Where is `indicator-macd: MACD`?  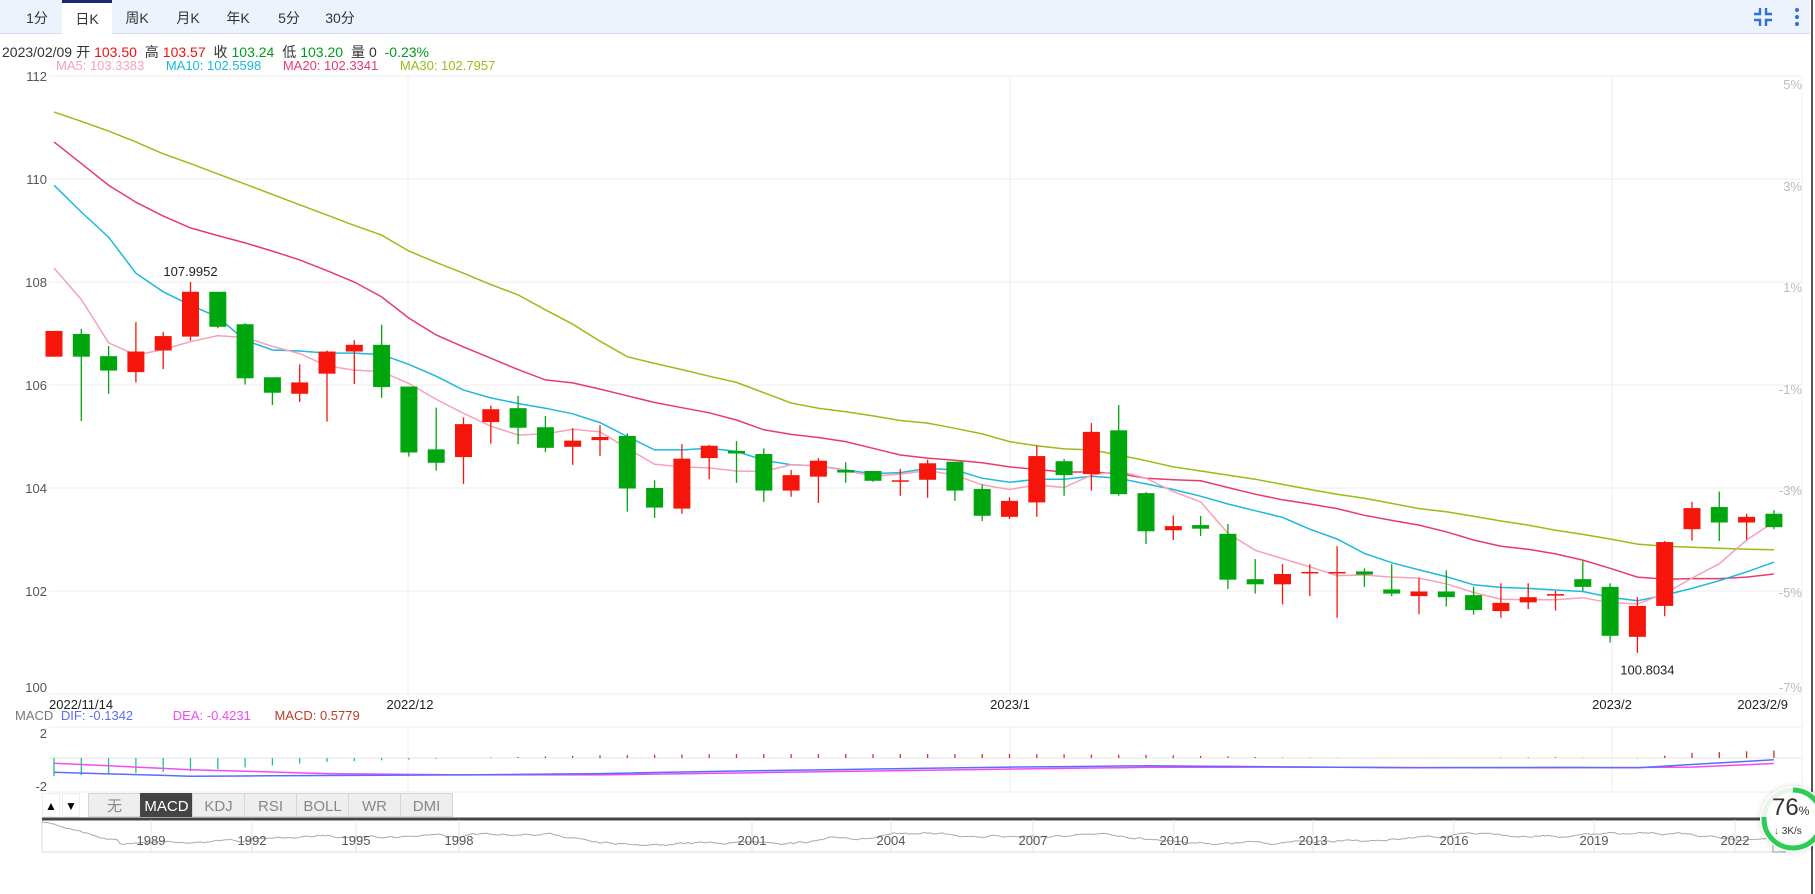 indicator-macd: MACD is located at coordinates (166, 805).